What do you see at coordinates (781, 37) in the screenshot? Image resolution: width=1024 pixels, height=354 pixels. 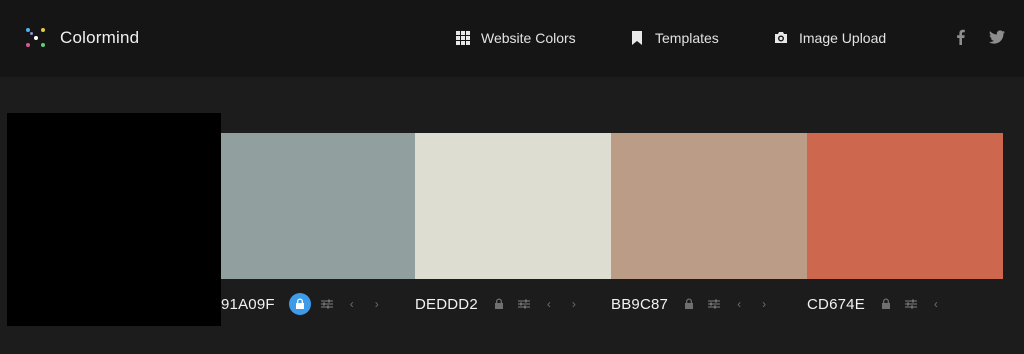 I see `camera-icon` at bounding box center [781, 37].